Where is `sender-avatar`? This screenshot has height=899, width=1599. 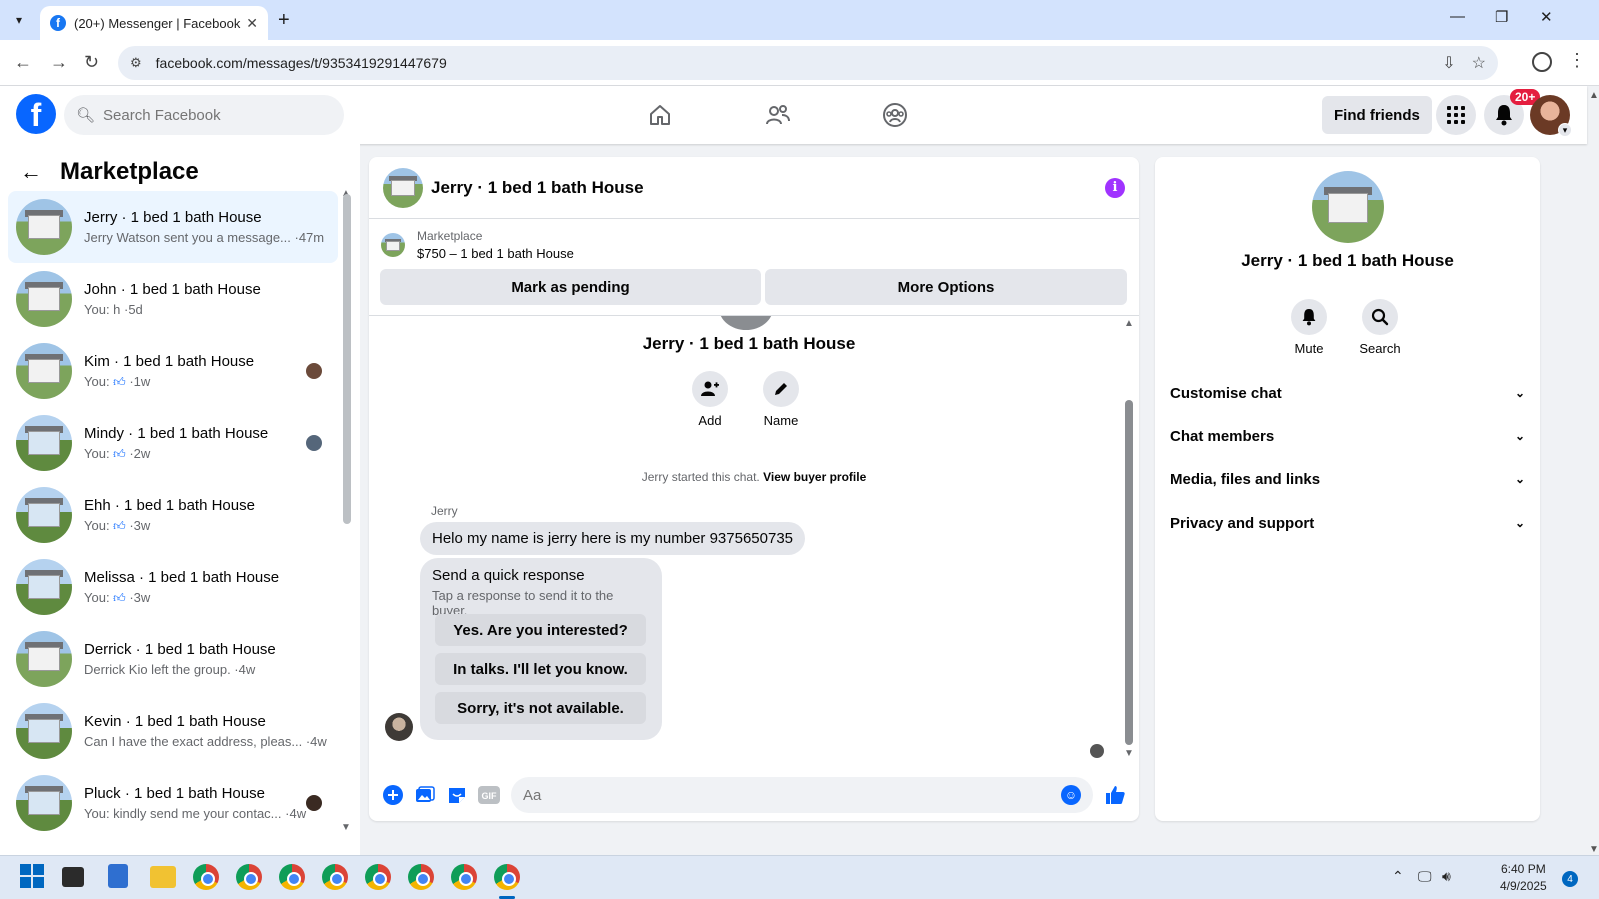 sender-avatar is located at coordinates (399, 727).